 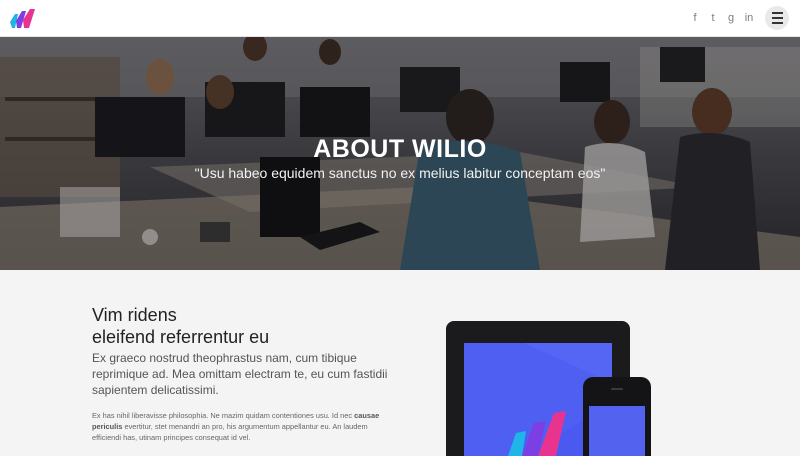 I want to click on phone-mockup, so click(x=617, y=416).